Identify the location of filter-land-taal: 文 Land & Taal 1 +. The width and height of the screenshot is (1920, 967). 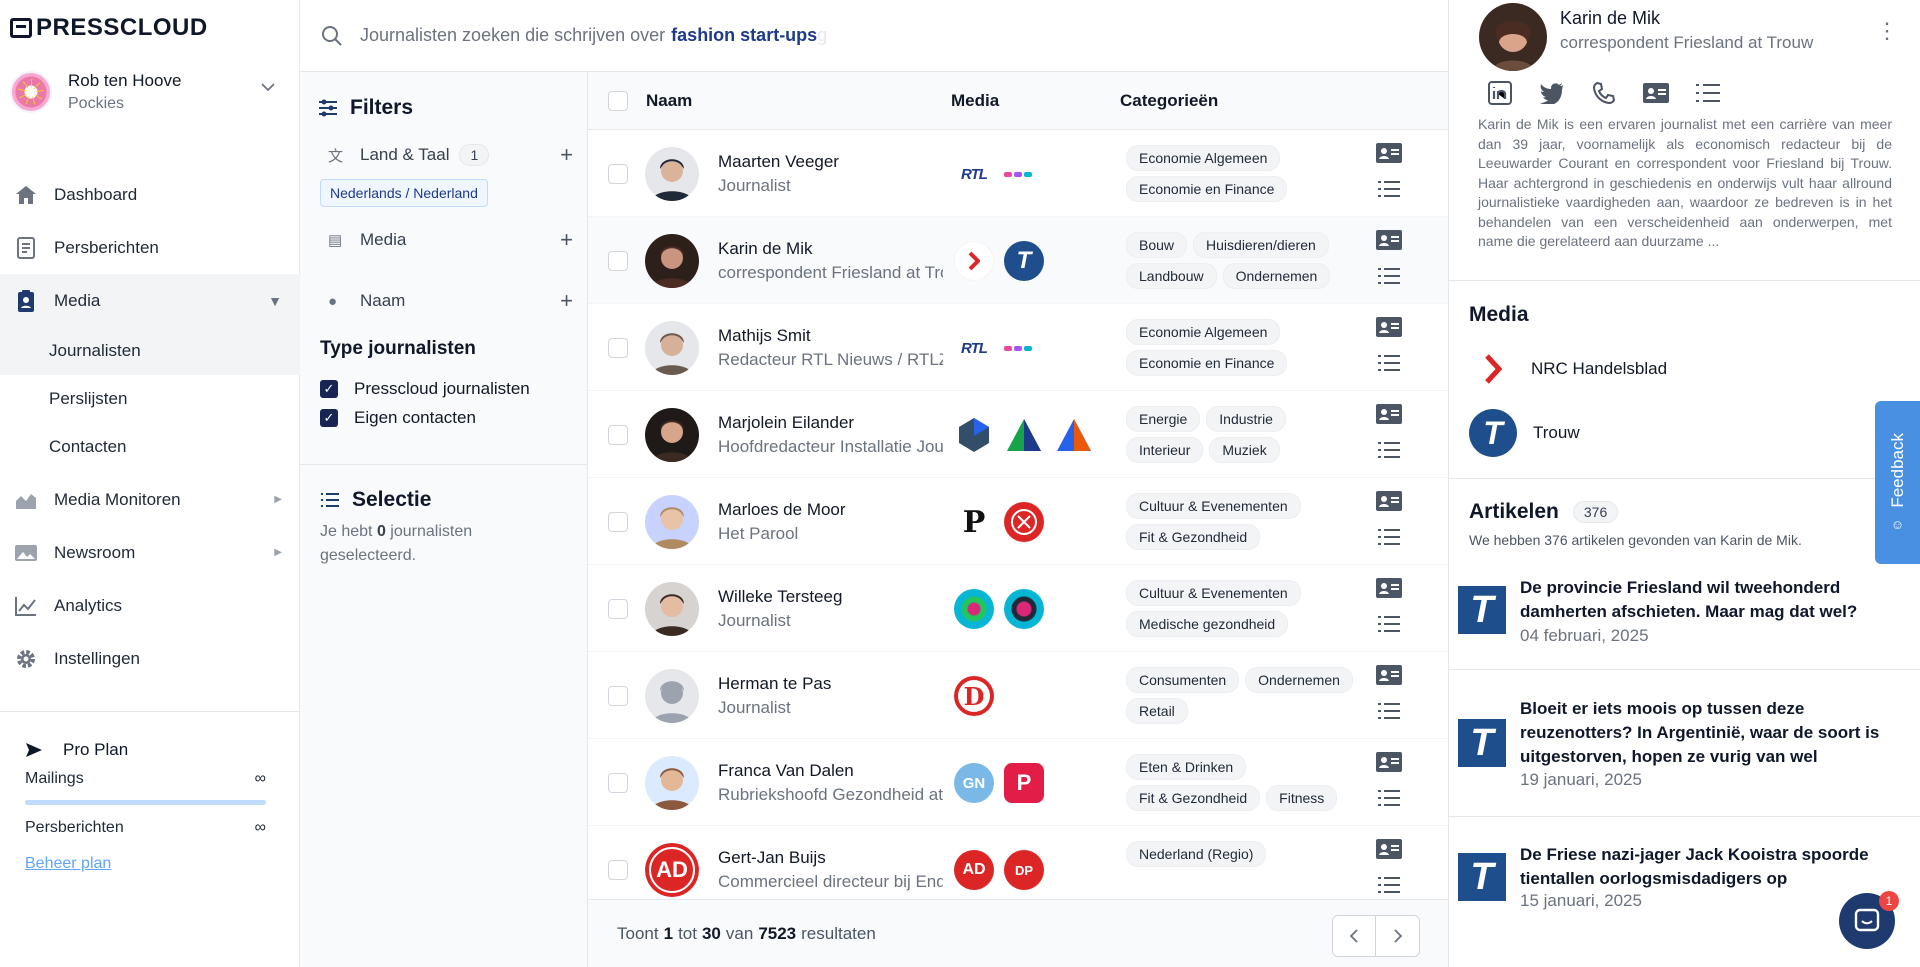
(450, 155).